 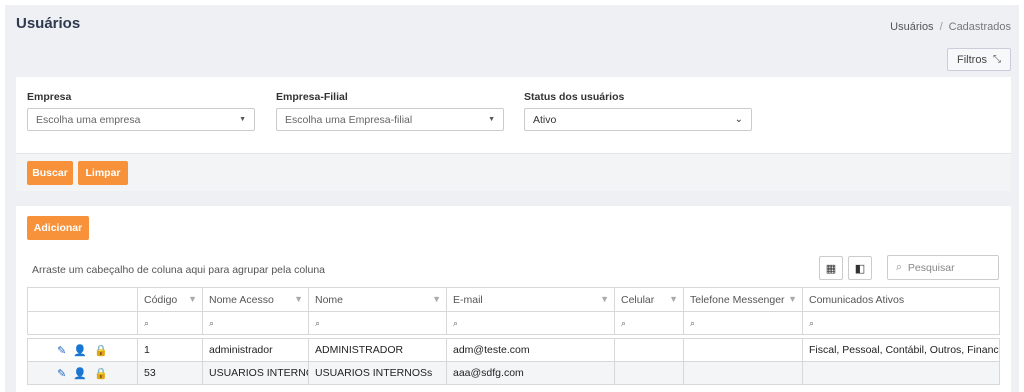 I want to click on filter-row: ⌕ ⌕ ⌕ ⌕ ⌕ ⌕ ⌕, so click(x=513, y=323).